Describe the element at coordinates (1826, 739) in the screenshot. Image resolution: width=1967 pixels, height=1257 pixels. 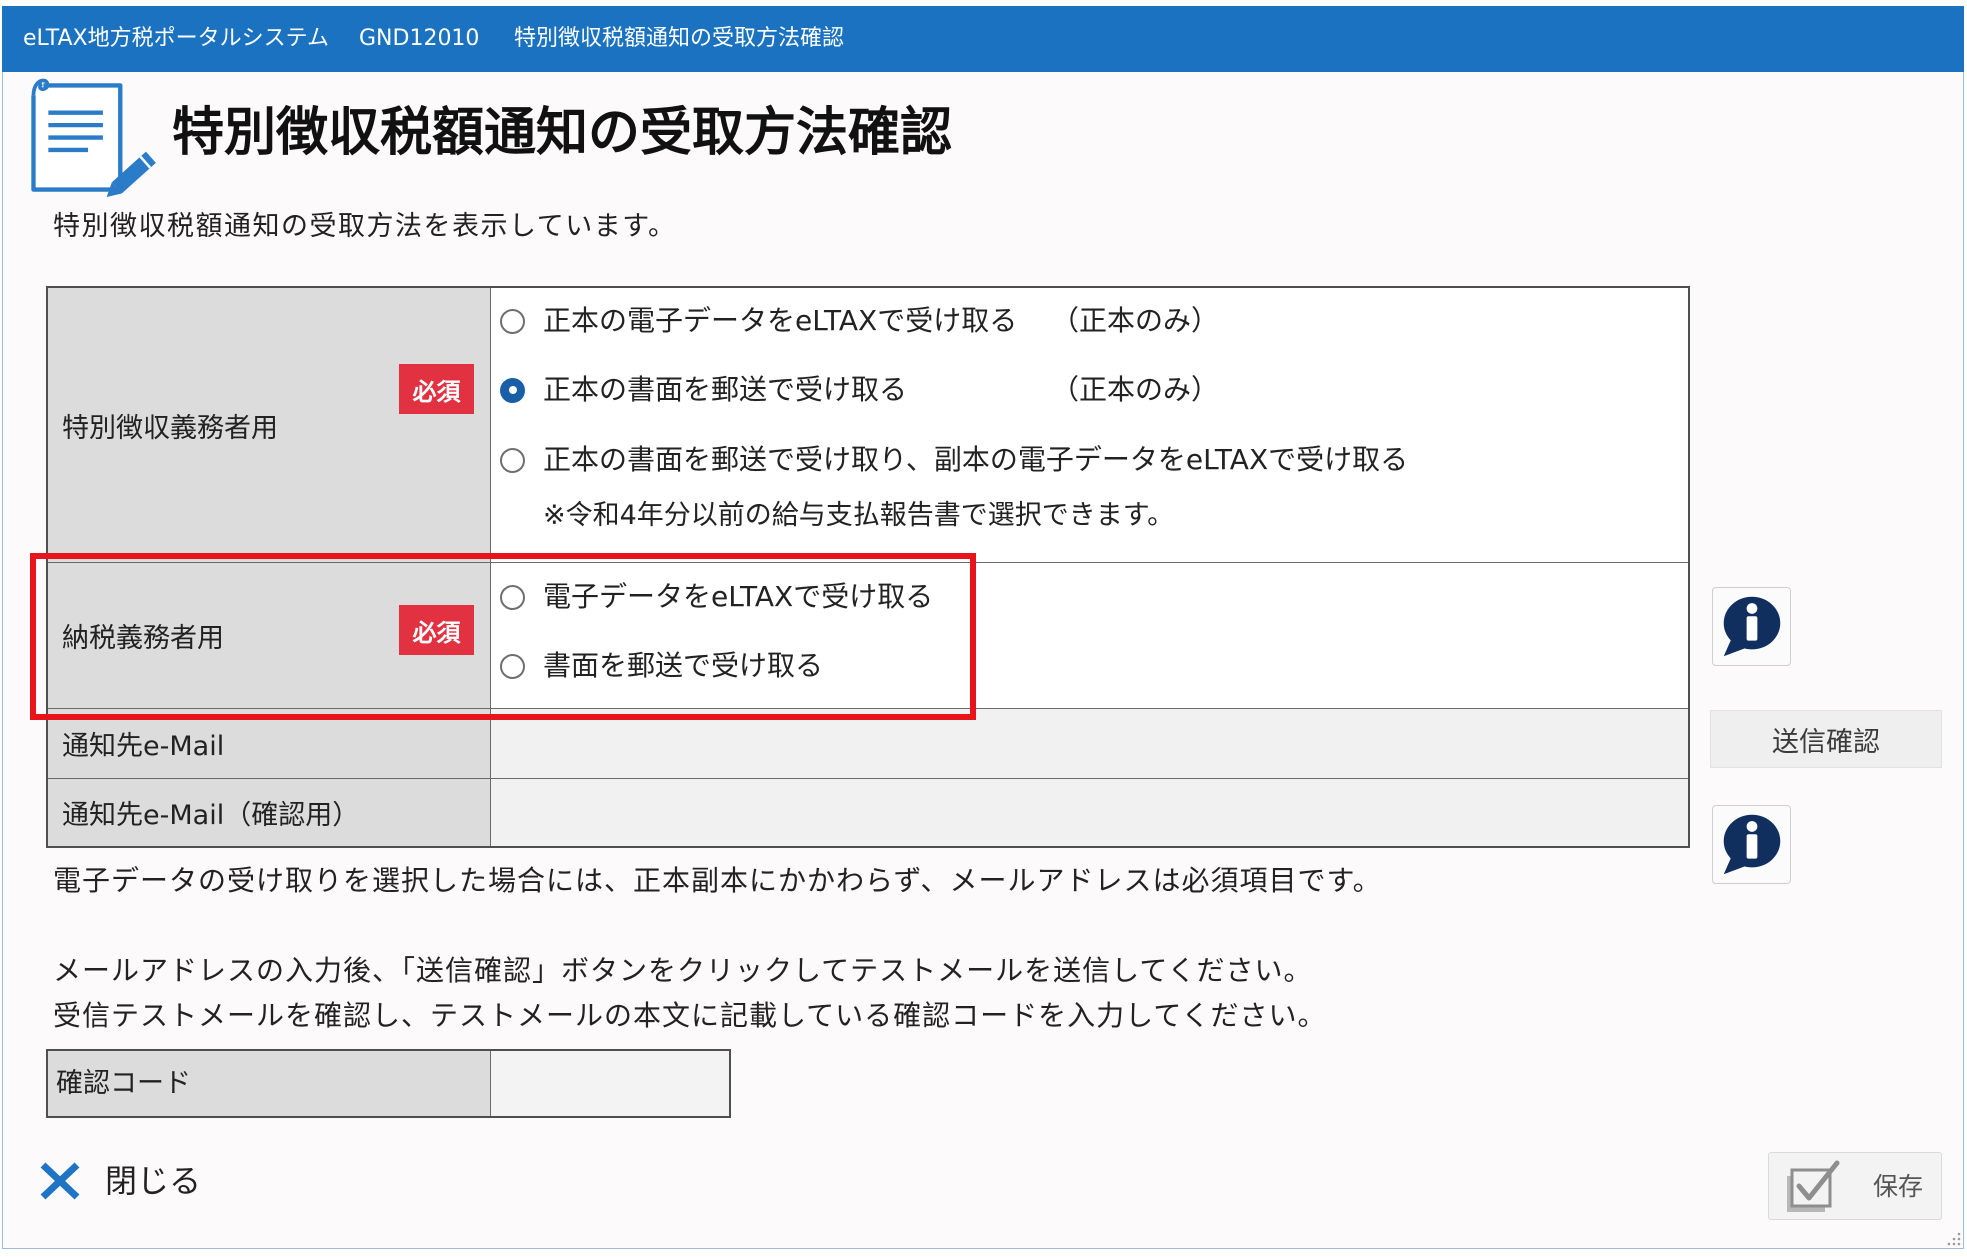
I see `send-confirm-button: 送信確認` at that location.